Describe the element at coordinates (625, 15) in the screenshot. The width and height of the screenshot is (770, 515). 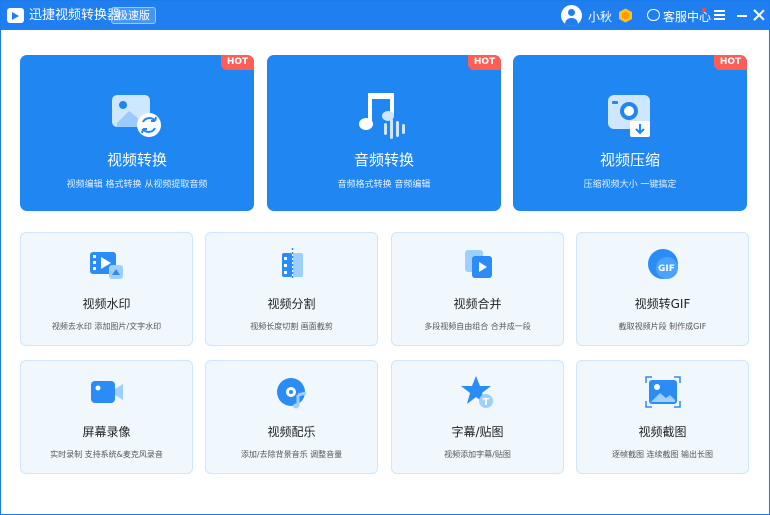
I see `vip-diamond-icon` at that location.